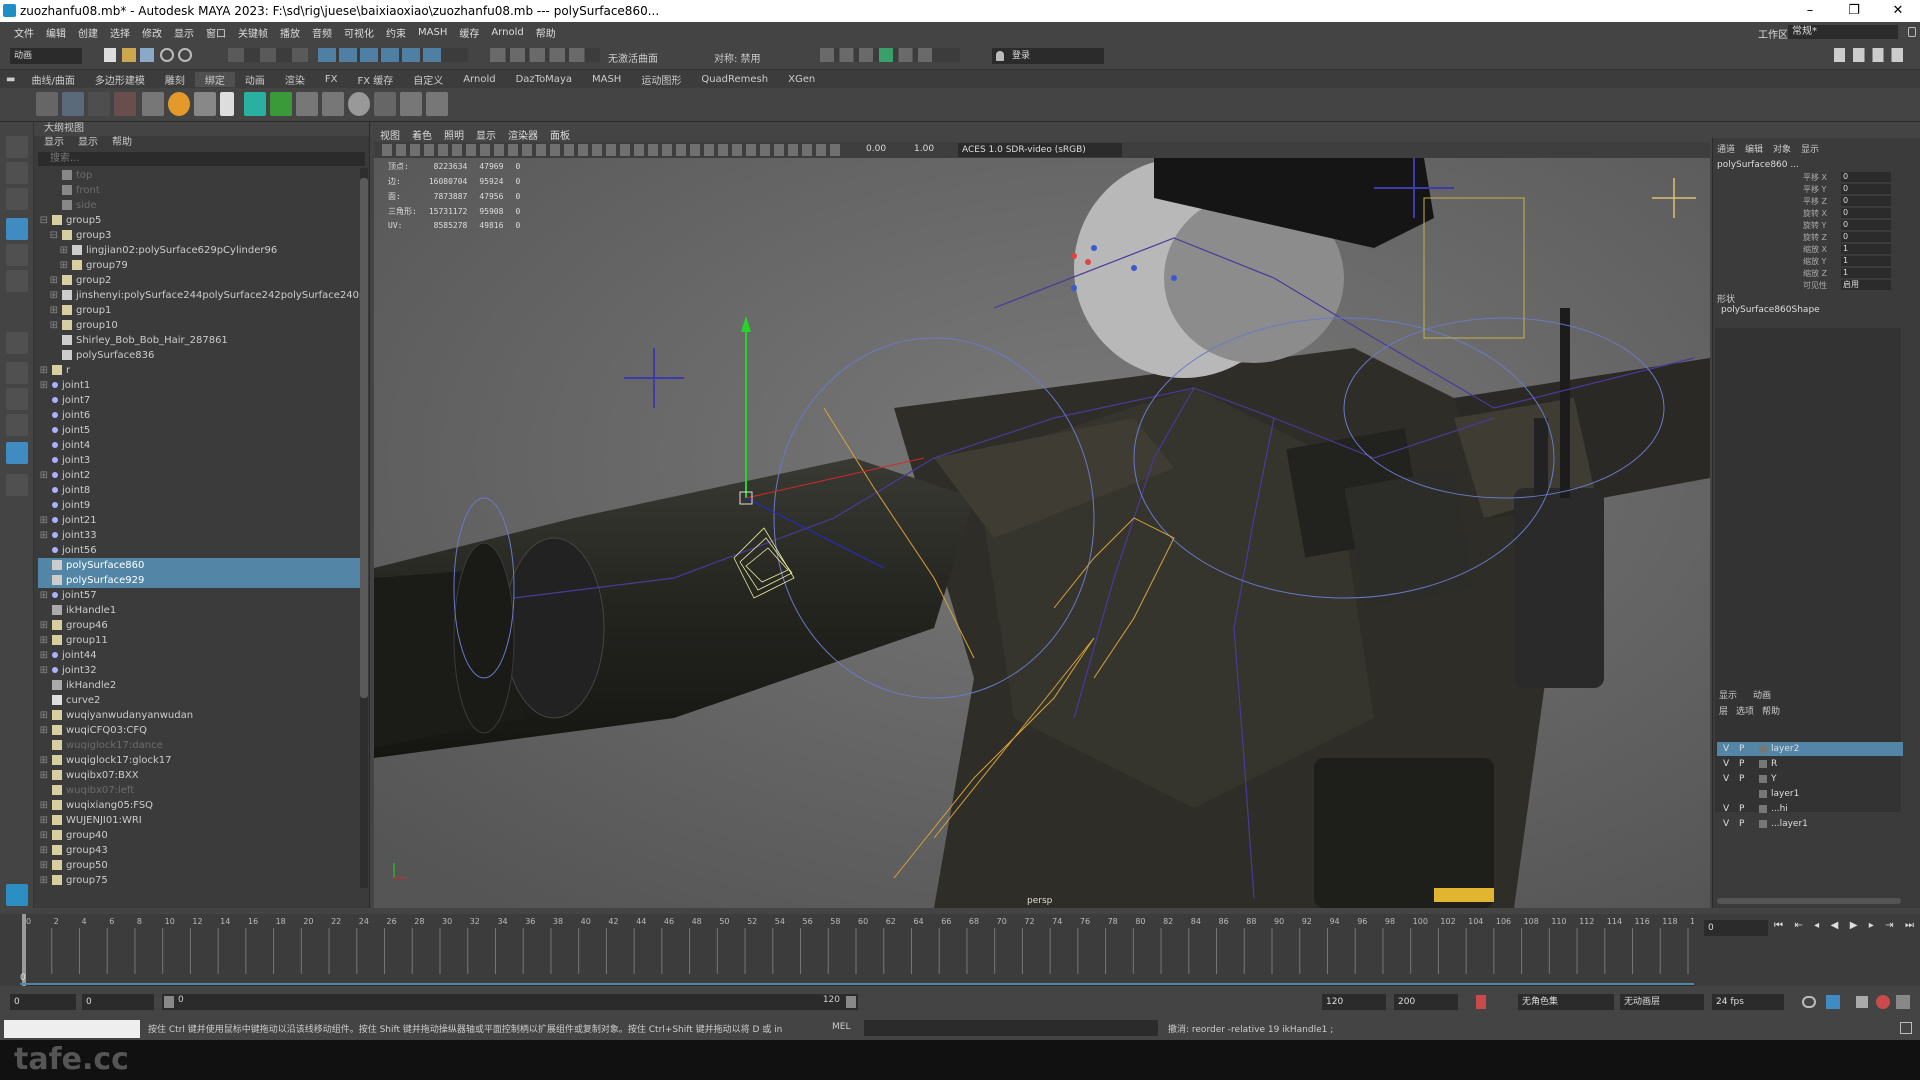  What do you see at coordinates (422, 134) in the screenshot?
I see `vp-menu-shading: 着色` at bounding box center [422, 134].